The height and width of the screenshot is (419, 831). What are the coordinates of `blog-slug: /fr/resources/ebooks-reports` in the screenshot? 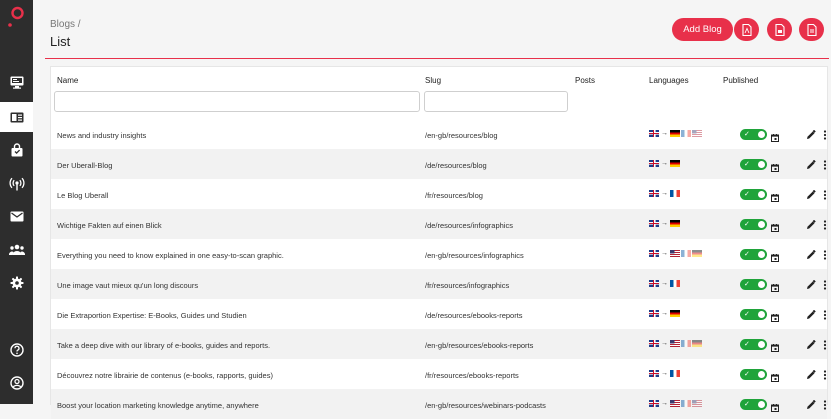 It's located at (472, 375).